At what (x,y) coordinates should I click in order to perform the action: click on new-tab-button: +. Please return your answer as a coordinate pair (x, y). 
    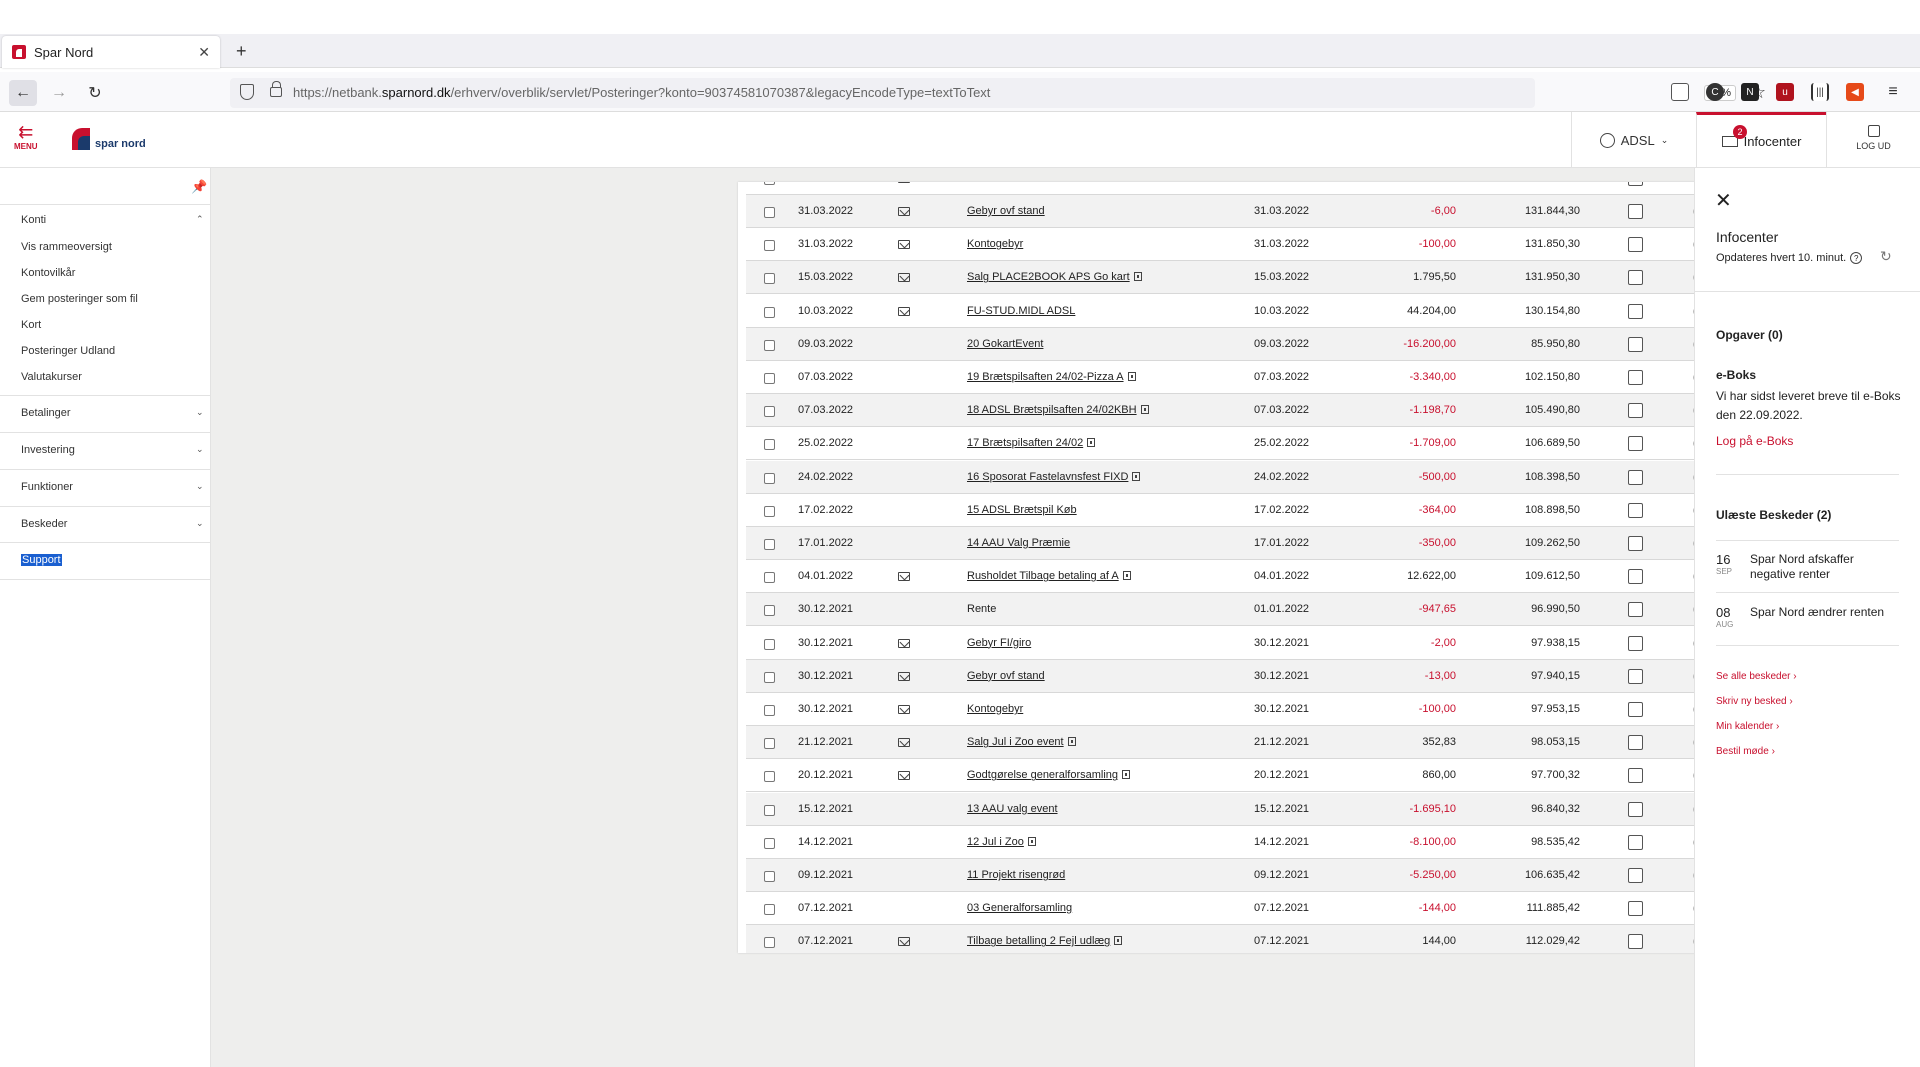
    Looking at the image, I should click on (241, 51).